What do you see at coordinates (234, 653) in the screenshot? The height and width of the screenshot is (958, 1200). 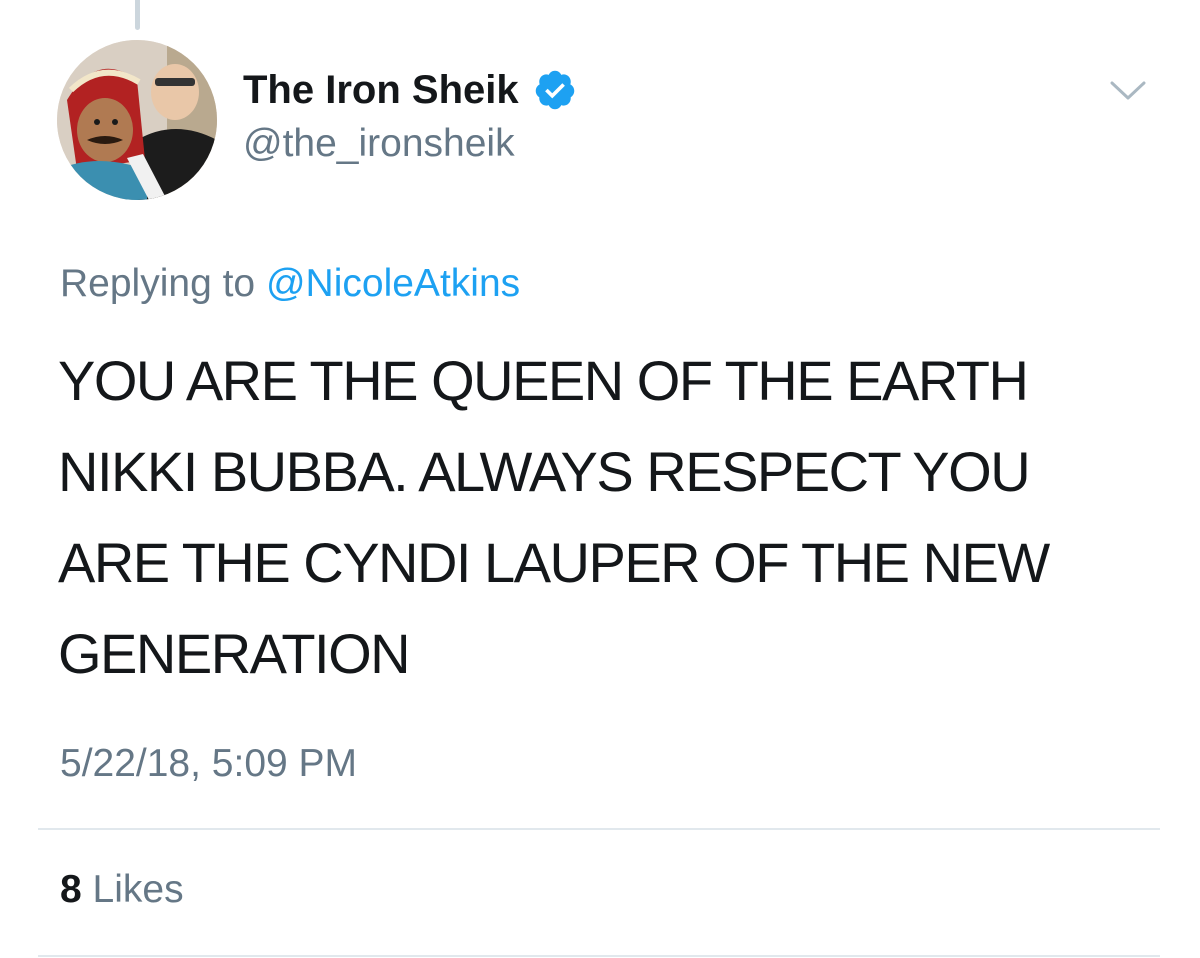 I see `tweet-text-line: GENERATION` at bounding box center [234, 653].